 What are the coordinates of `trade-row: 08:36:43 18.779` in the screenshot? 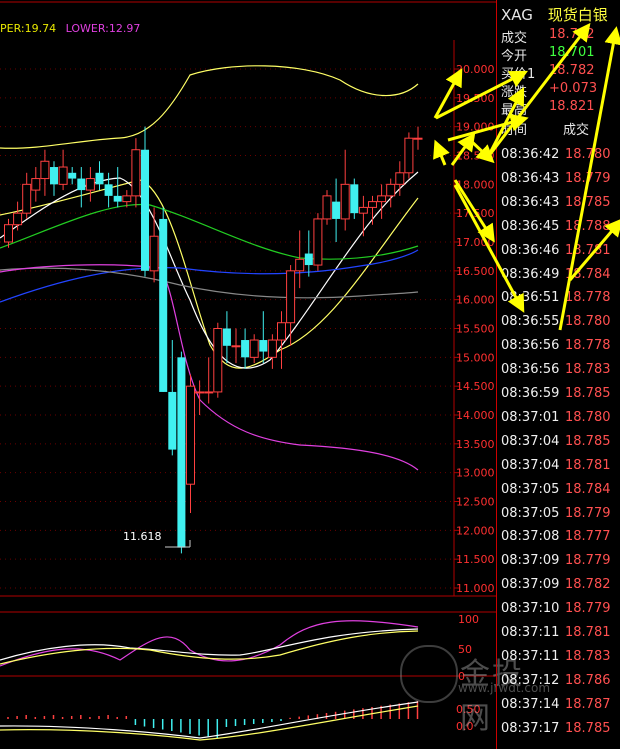 It's located at (560, 183).